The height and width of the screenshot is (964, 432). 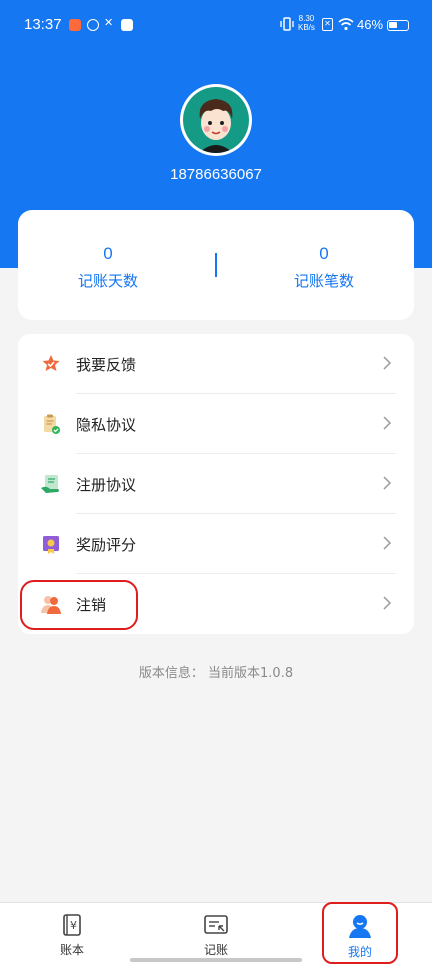 What do you see at coordinates (324, 267) in the screenshot?
I see `stat-entries: 0 记账笔数` at bounding box center [324, 267].